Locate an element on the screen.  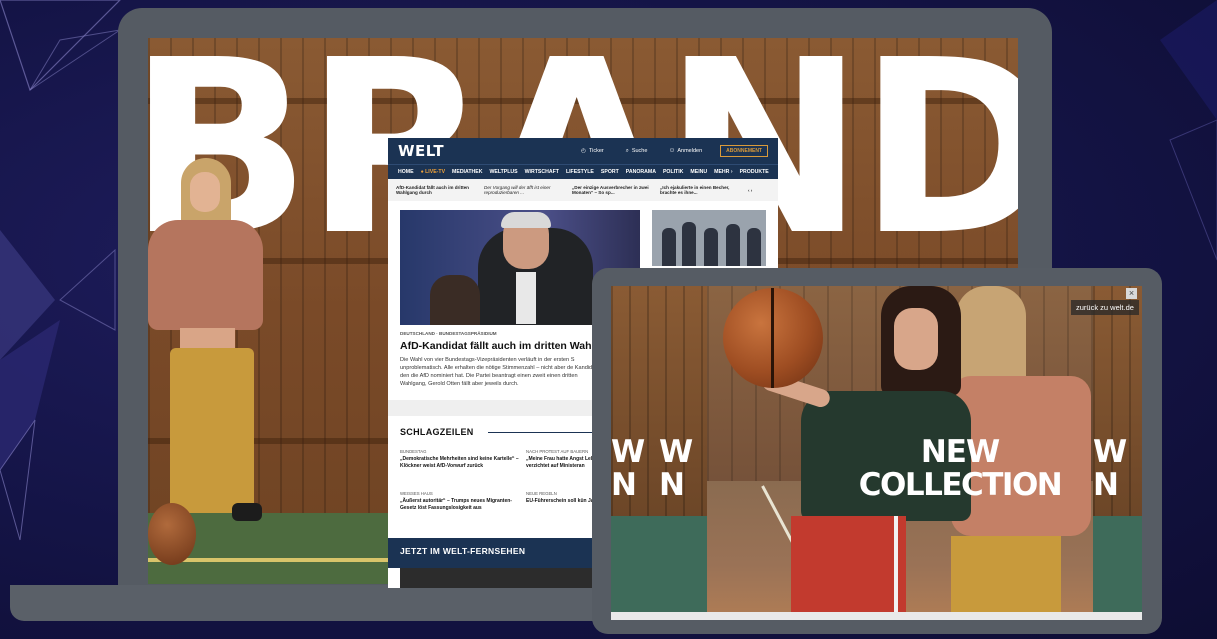
ad-headline-line1: NEW is located at coordinates (960, 452).